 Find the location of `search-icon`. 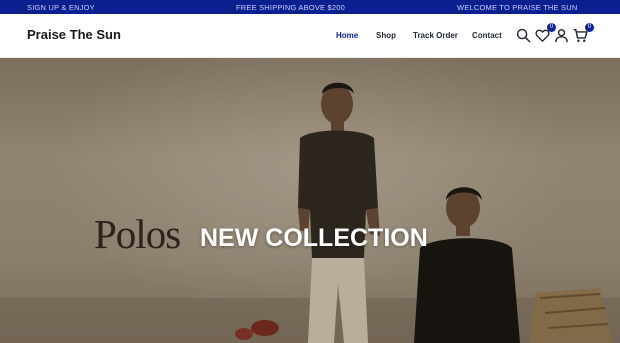

search-icon is located at coordinates (523, 35).